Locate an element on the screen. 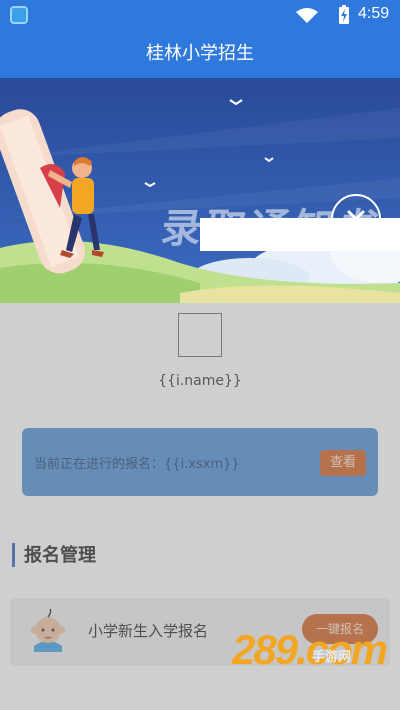  watermark-logo: 289.com is located at coordinates (310, 649).